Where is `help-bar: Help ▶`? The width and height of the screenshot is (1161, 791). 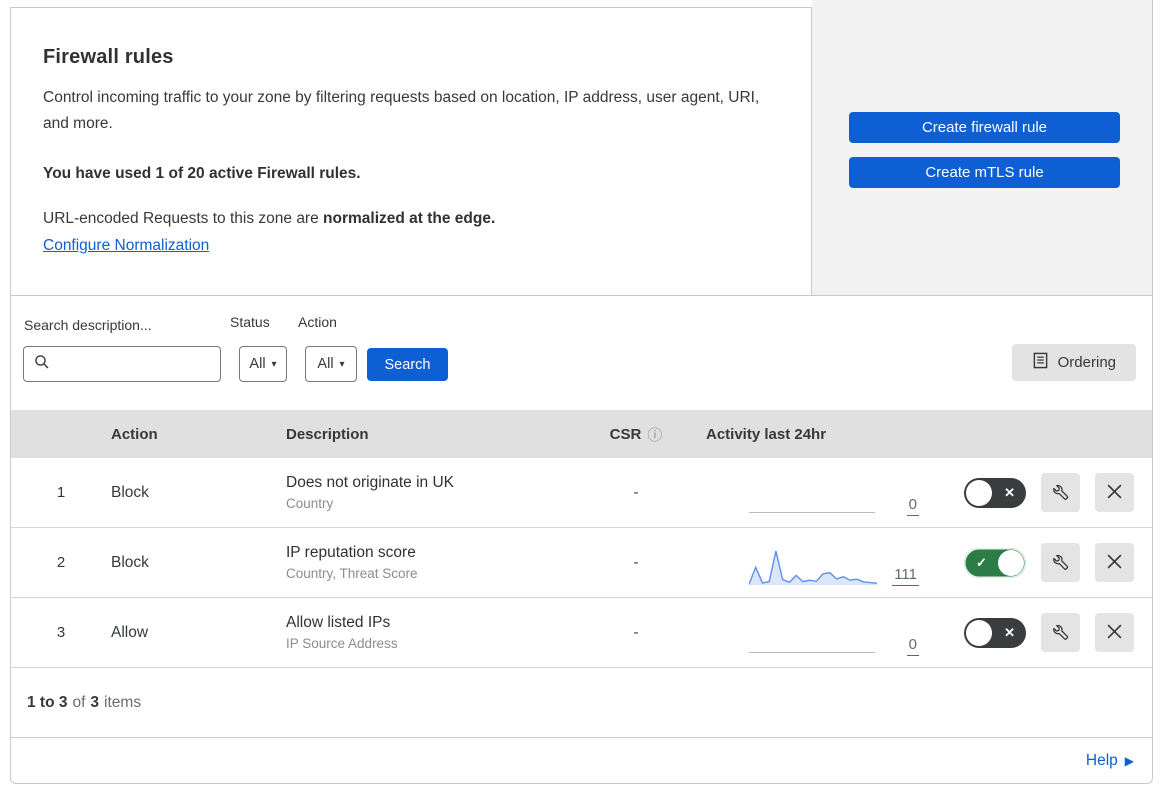
help-bar: Help ▶ is located at coordinates (581, 761).